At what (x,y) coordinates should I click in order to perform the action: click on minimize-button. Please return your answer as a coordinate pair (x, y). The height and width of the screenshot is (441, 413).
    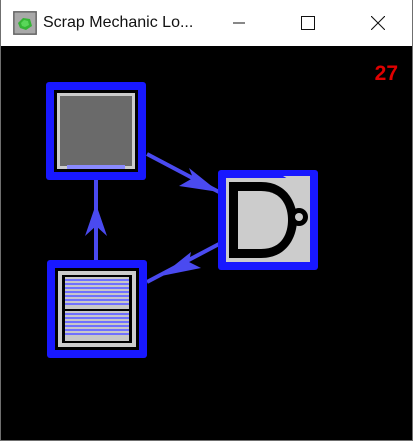
    Looking at the image, I should click on (239, 23).